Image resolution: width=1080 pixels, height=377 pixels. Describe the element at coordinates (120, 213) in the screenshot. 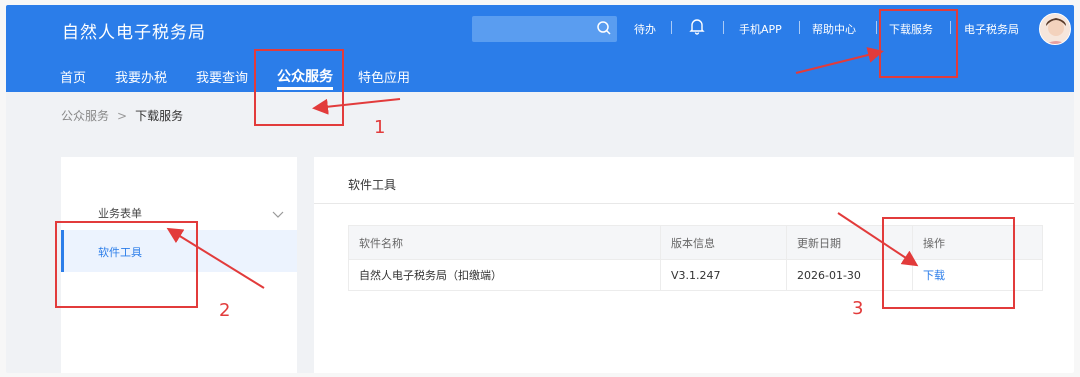

I see `sidebar-group-forms: 业务表单` at that location.